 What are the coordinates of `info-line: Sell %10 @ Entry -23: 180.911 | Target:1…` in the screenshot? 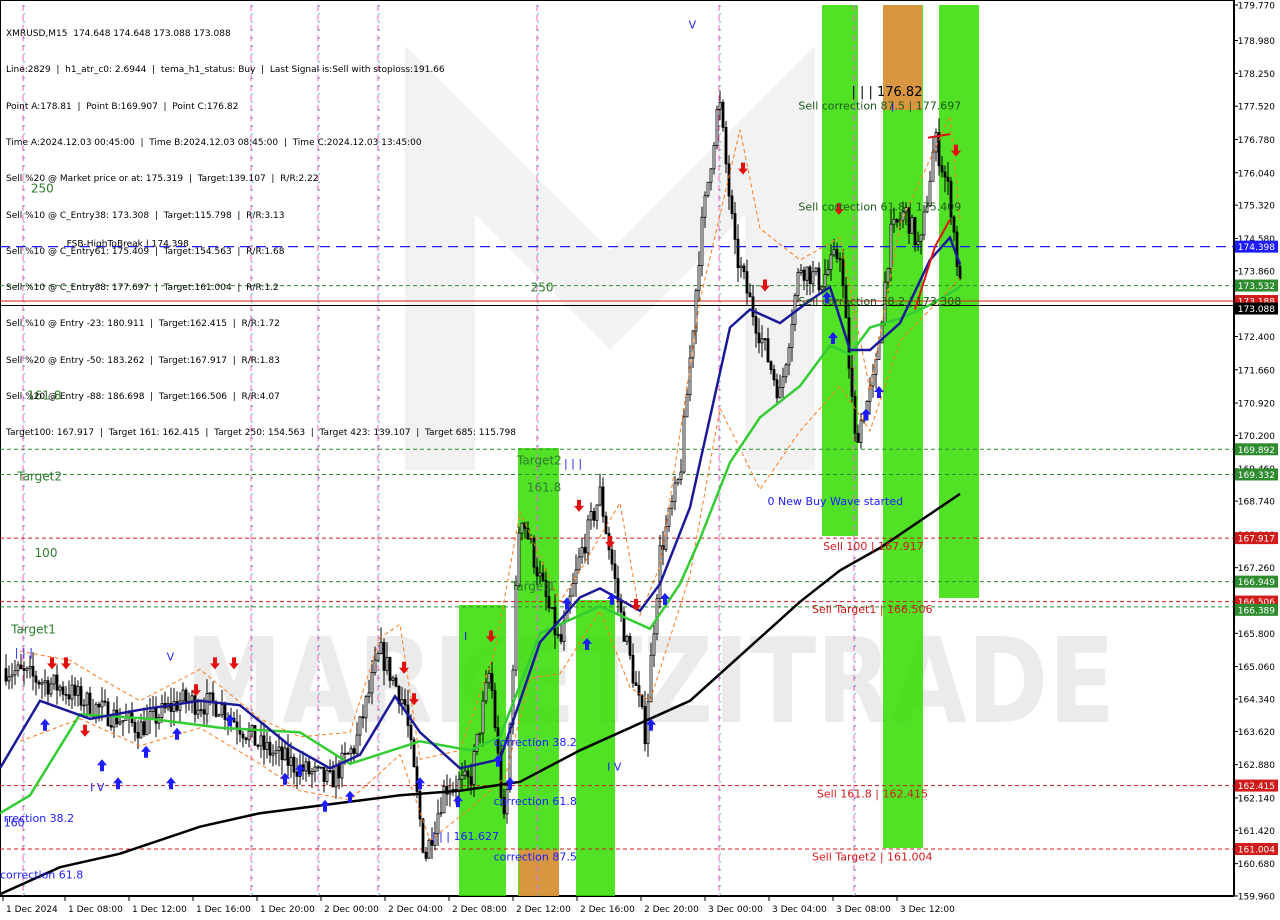 It's located at (143, 324).